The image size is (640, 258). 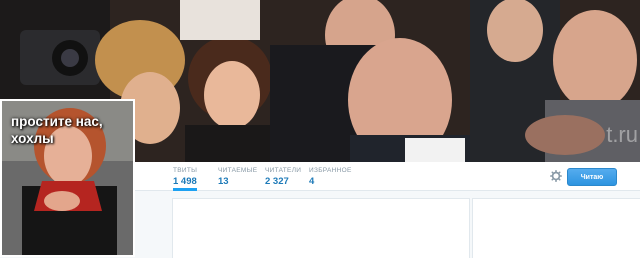 What do you see at coordinates (223, 181) in the screenshot?
I see `stat-value: 13` at bounding box center [223, 181].